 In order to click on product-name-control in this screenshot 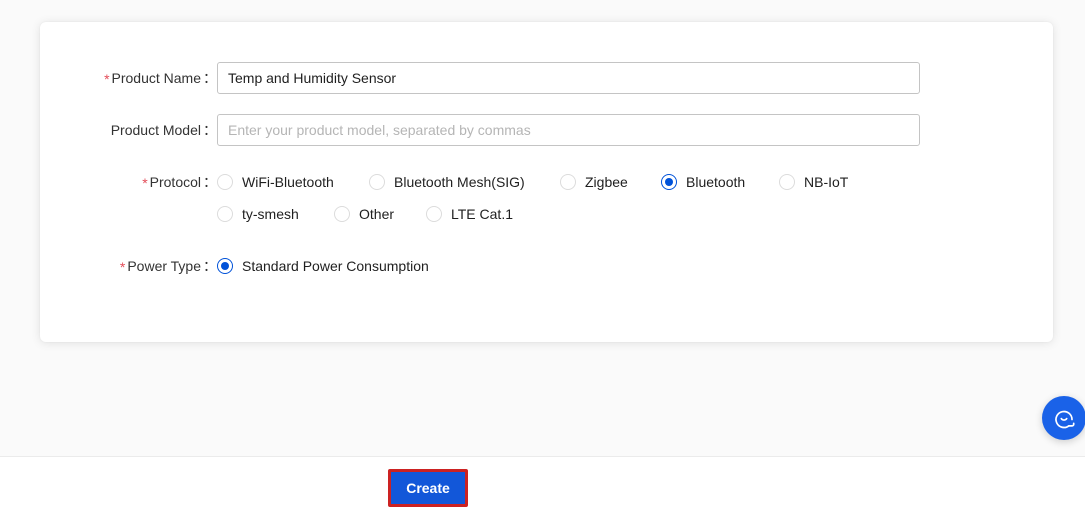, I will do `click(568, 78)`.